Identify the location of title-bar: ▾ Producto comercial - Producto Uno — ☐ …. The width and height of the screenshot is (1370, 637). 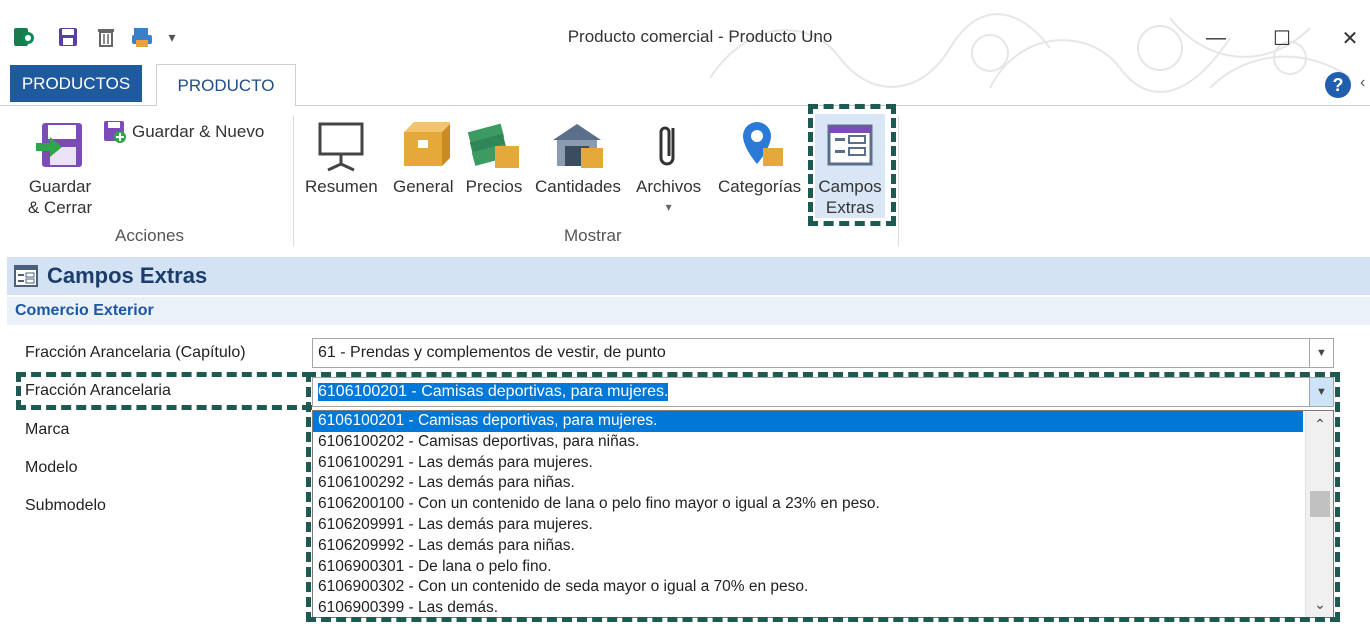
(685, 46).